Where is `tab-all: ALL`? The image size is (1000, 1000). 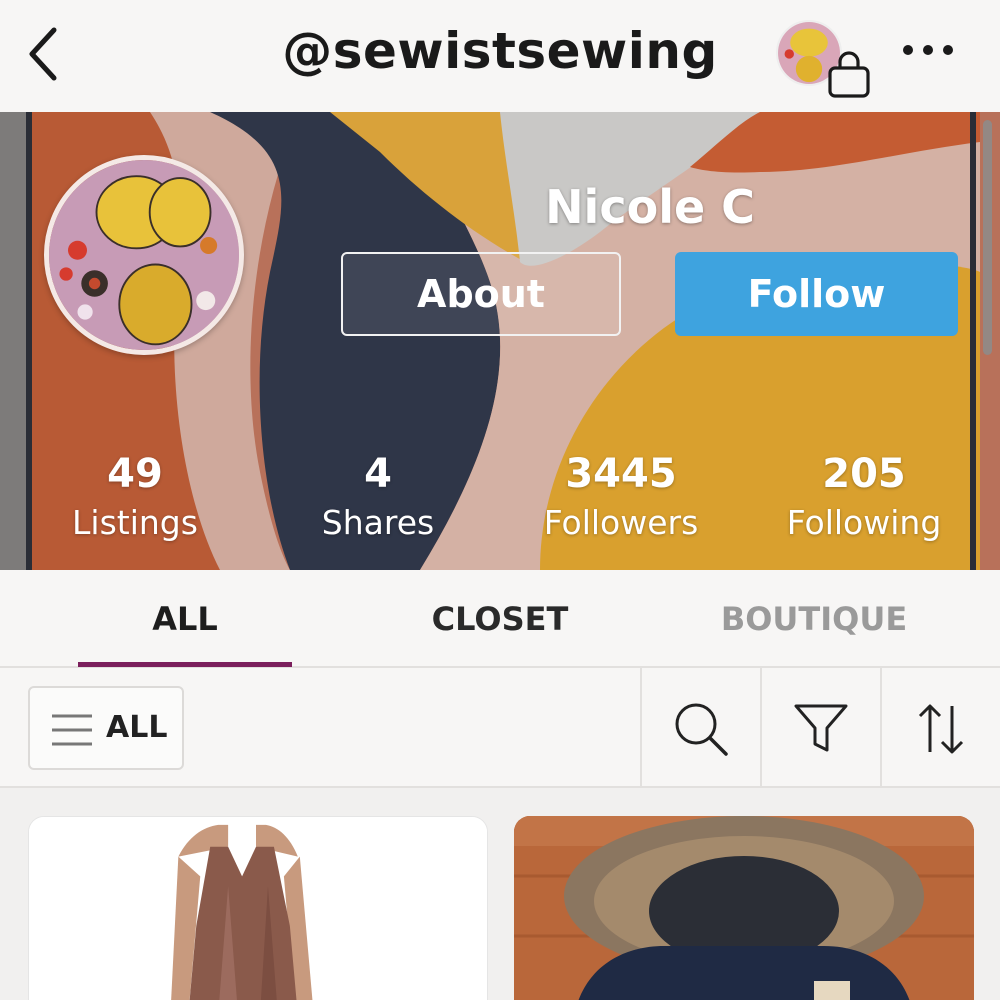
tab-all: ALL is located at coordinates (185, 619).